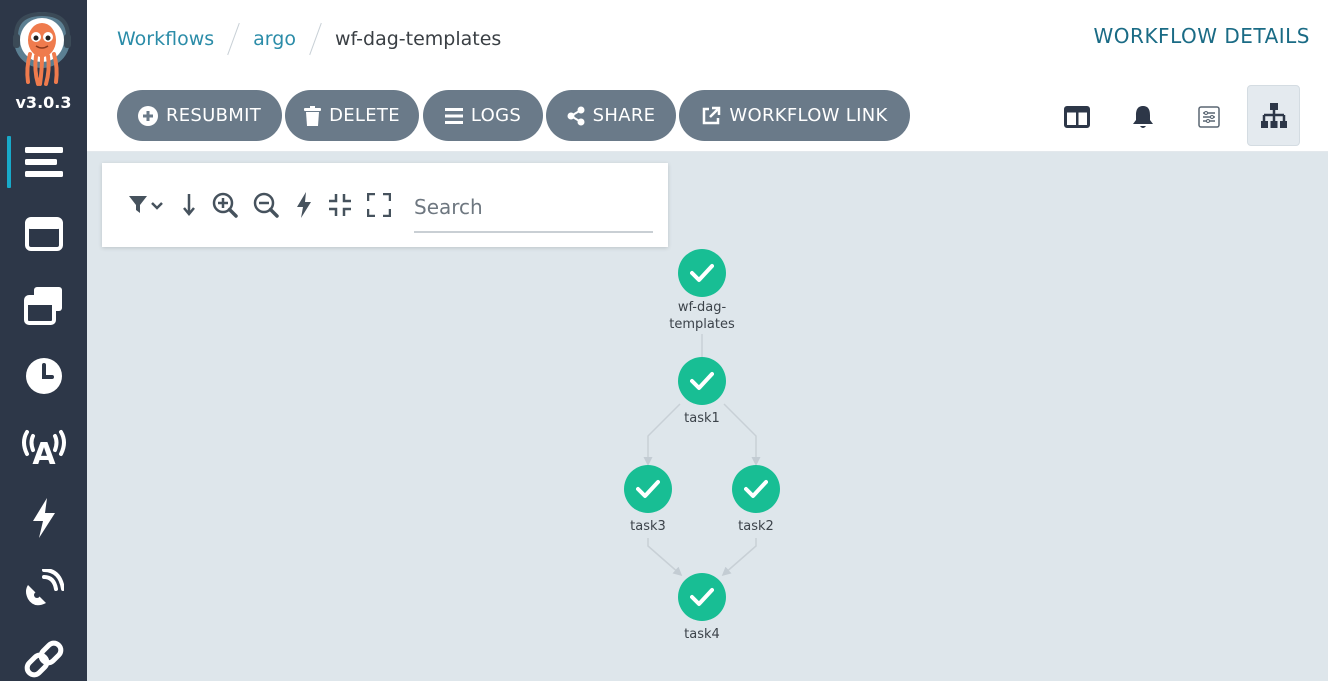  I want to click on nav-workflow-templates, so click(43, 234).